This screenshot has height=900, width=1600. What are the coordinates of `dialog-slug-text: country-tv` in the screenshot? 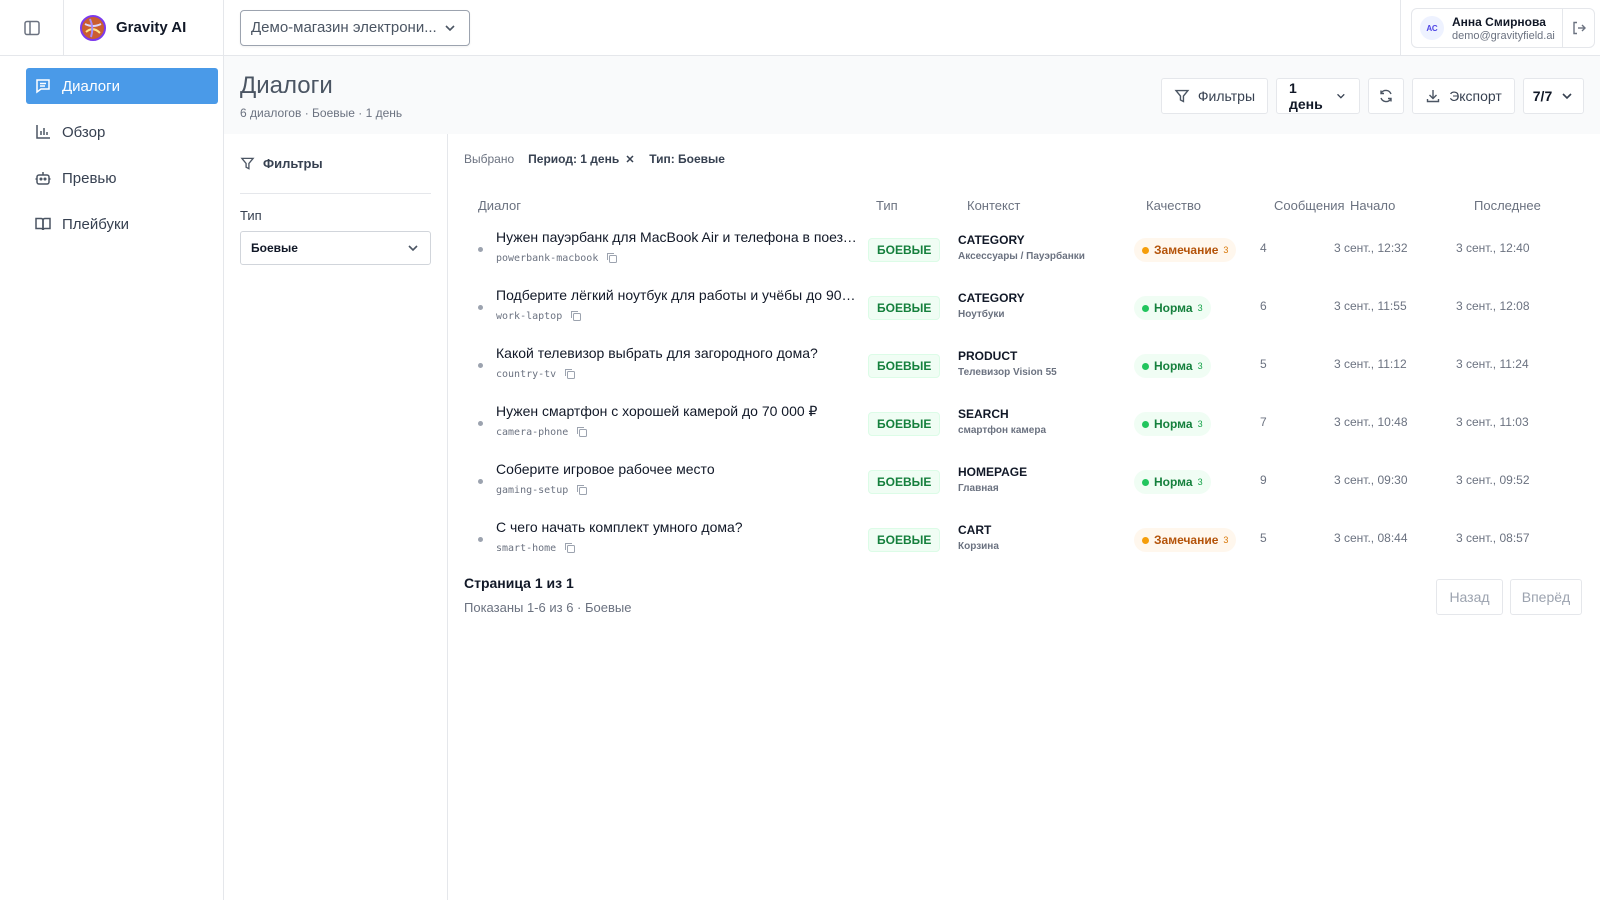 It's located at (526, 374).